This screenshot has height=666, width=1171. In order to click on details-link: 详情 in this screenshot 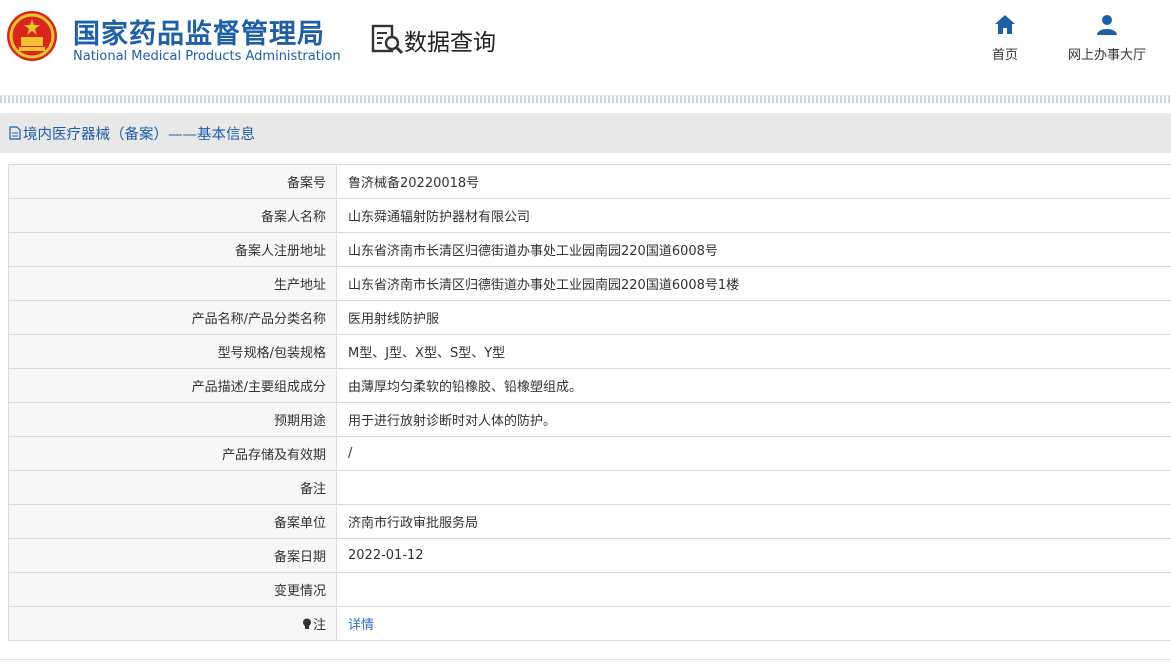, I will do `click(361, 625)`.